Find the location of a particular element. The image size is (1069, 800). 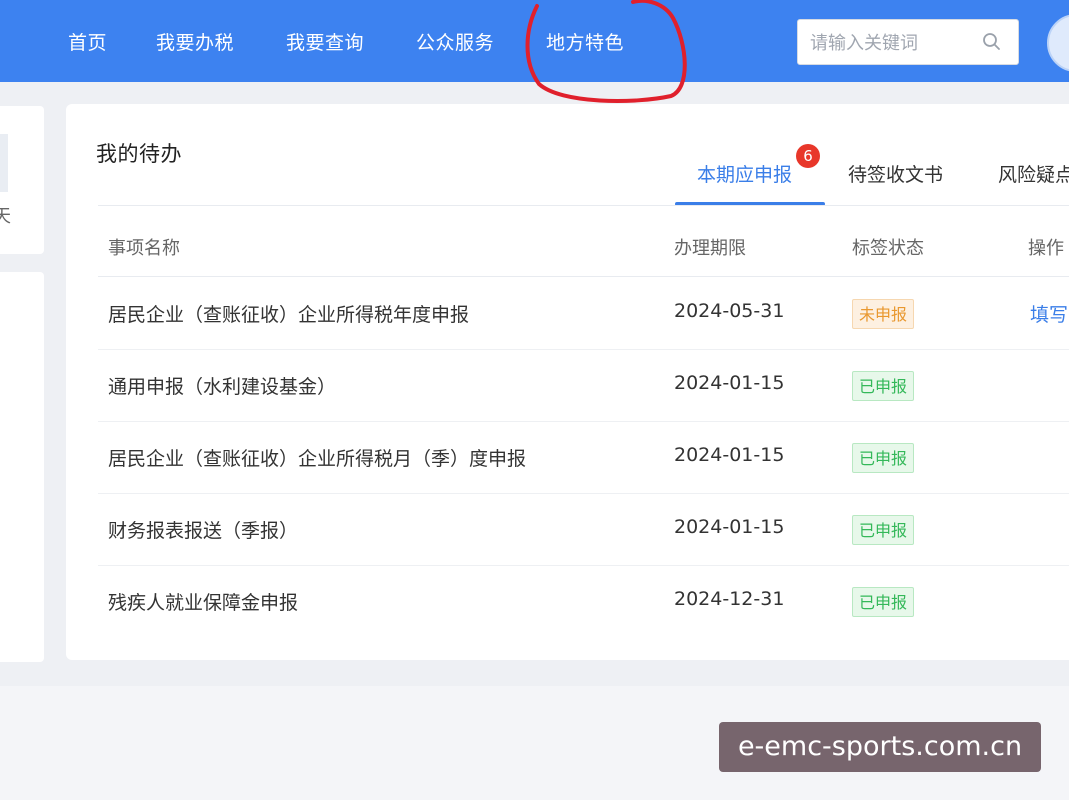

column-header-name: 事项名称 is located at coordinates (144, 248).